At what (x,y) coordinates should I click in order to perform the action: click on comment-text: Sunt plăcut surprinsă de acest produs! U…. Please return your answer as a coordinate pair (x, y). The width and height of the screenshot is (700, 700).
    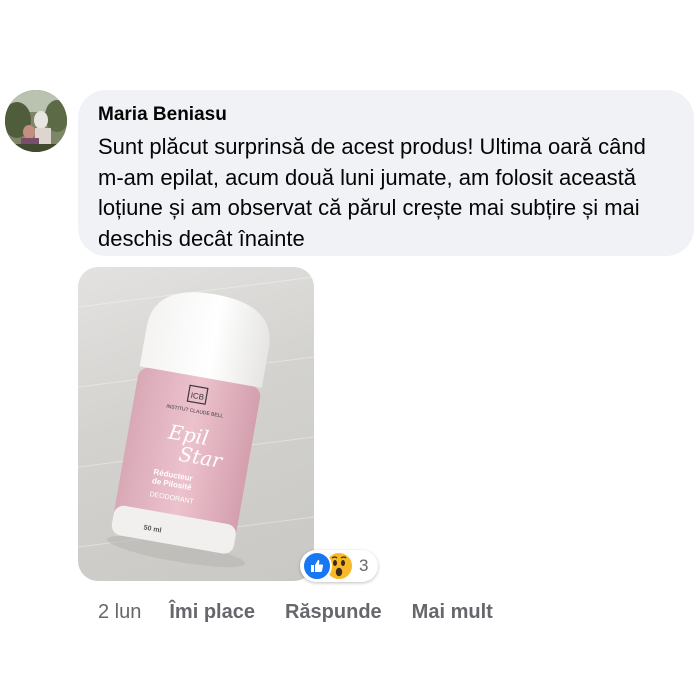
    Looking at the image, I should click on (372, 192).